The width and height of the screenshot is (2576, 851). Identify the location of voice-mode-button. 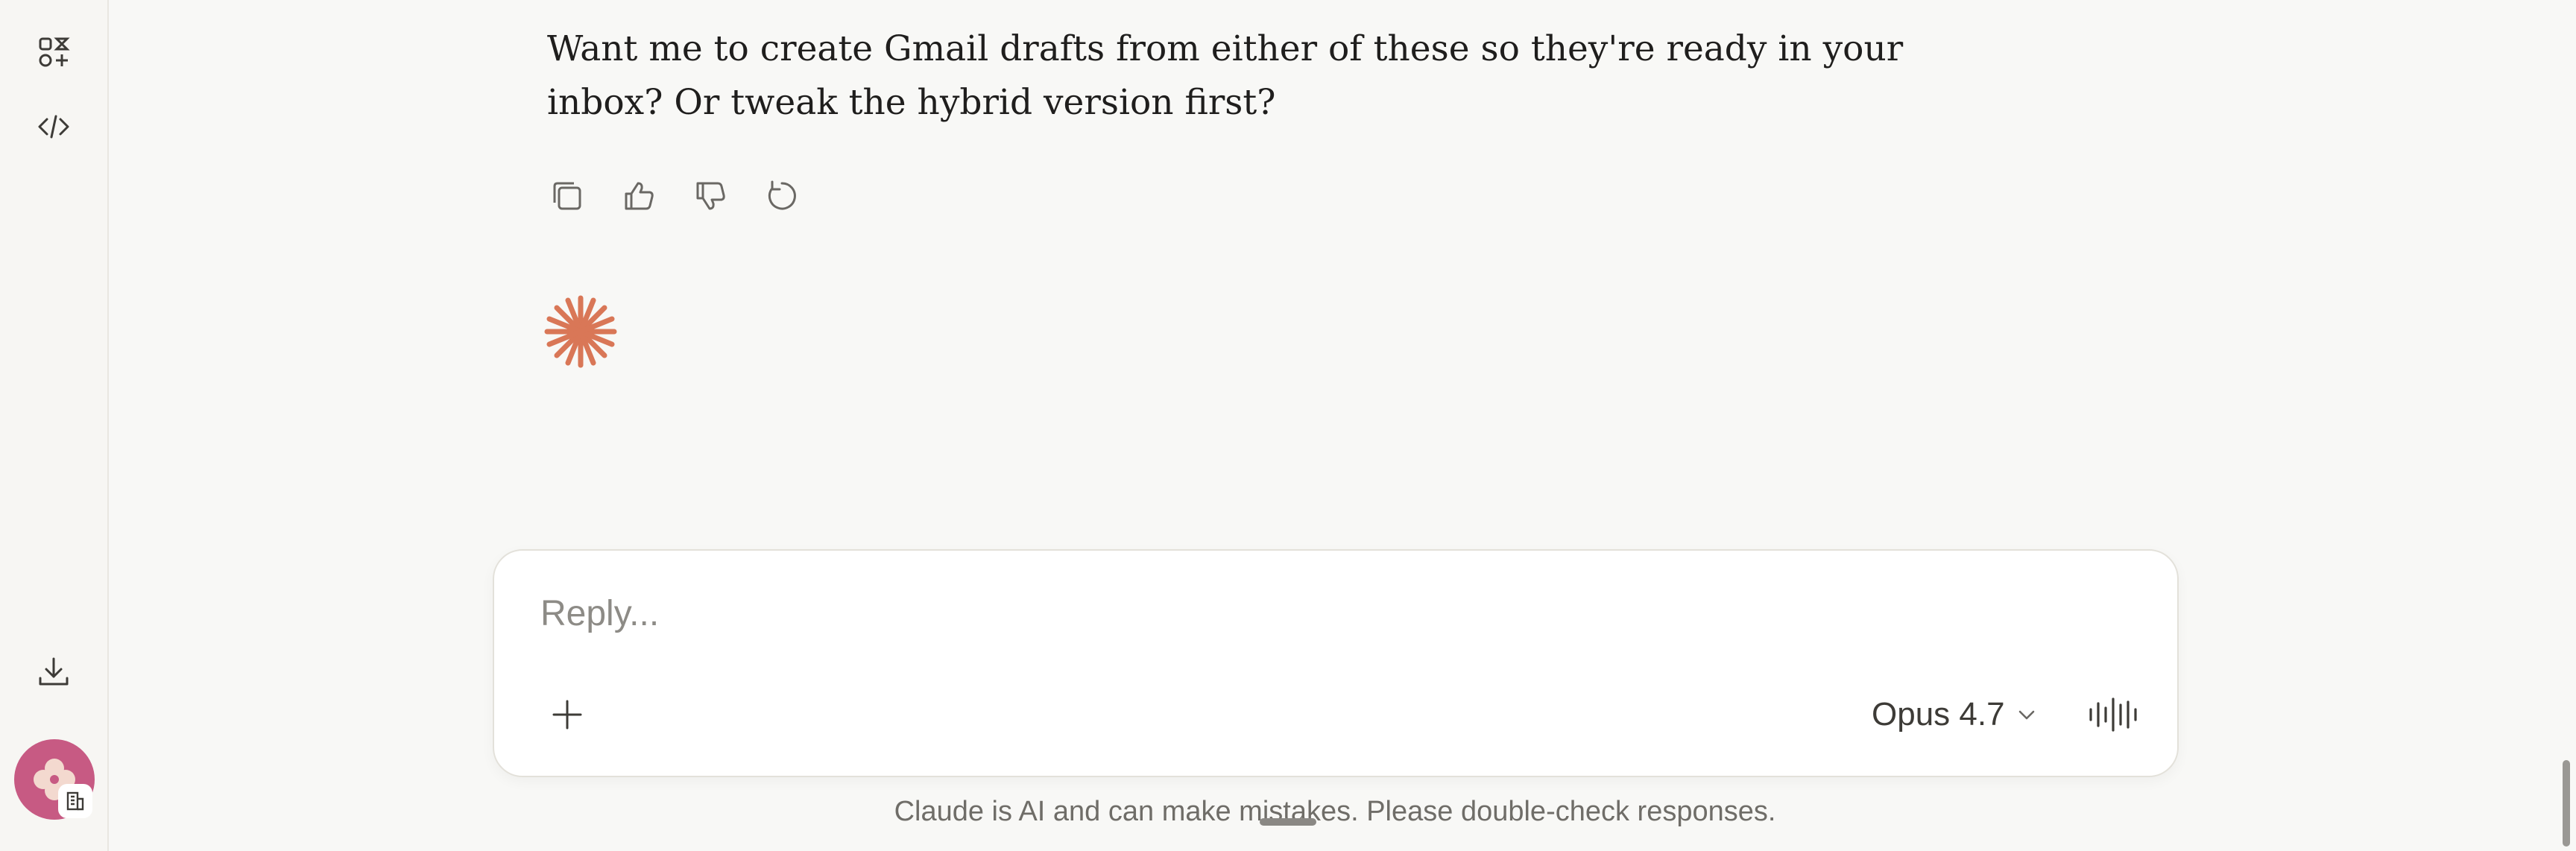
(2113, 714).